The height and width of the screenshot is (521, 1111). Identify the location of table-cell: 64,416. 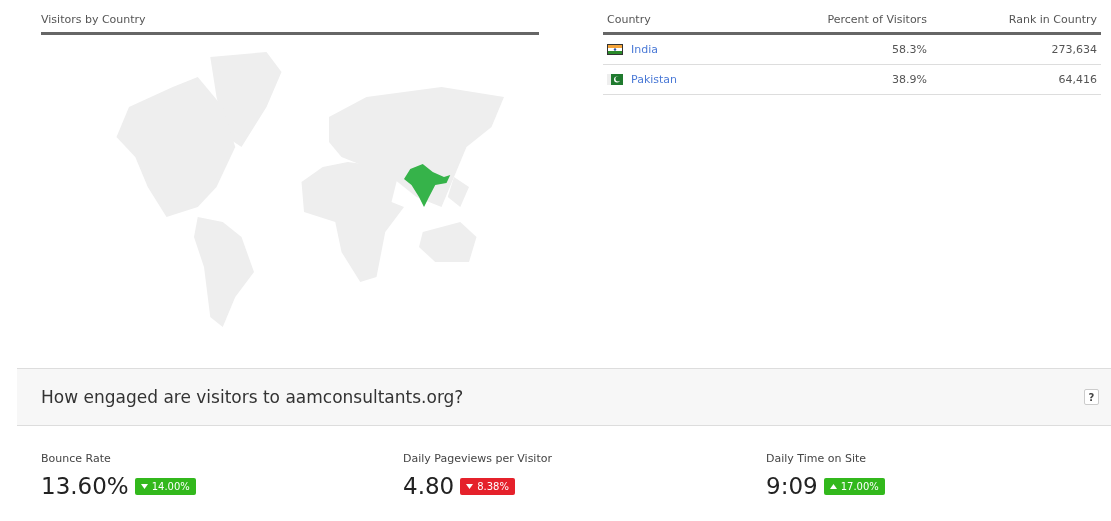
(1015, 79).